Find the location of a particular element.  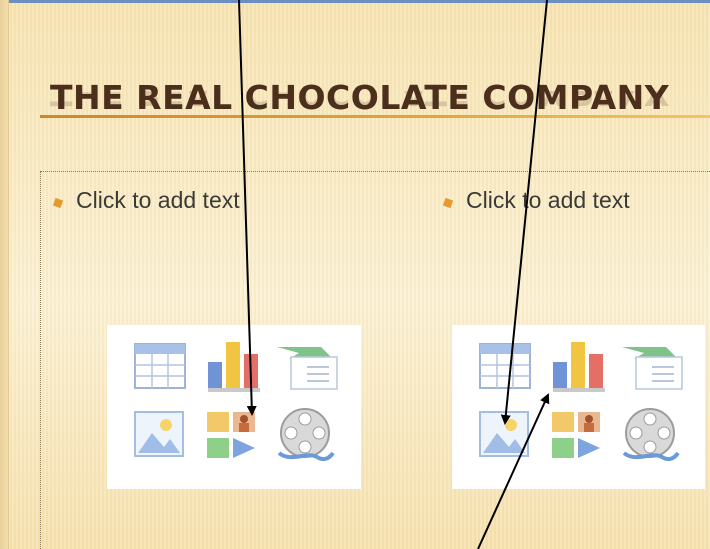

left-text-placeholder: Click to add text is located at coordinates (146, 200).